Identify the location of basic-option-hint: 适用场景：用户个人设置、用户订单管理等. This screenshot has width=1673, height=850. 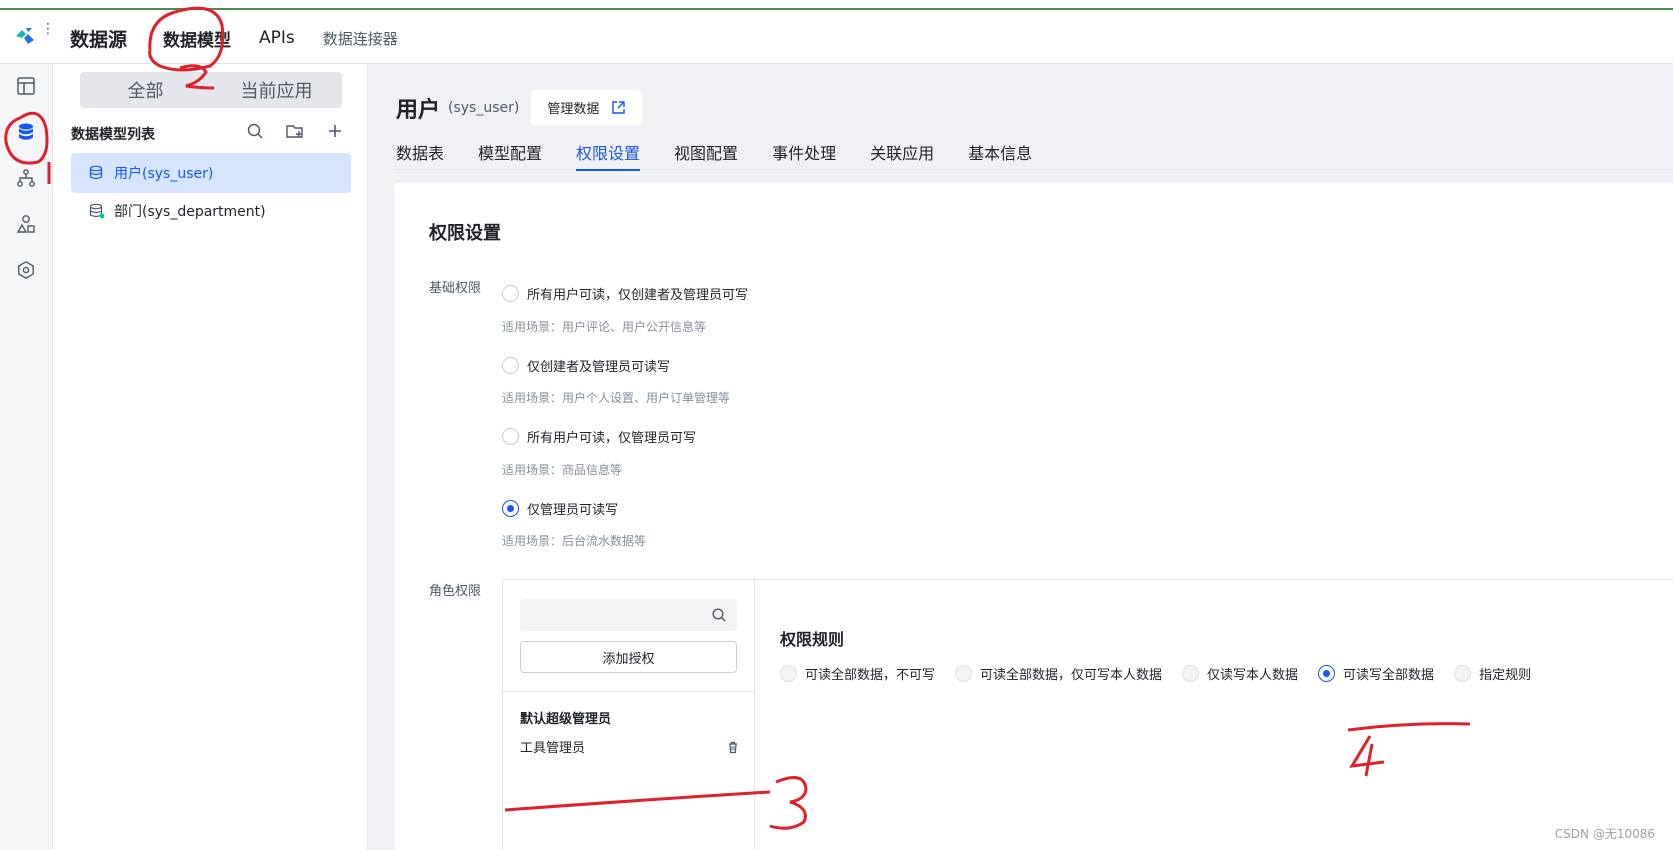
(616, 398).